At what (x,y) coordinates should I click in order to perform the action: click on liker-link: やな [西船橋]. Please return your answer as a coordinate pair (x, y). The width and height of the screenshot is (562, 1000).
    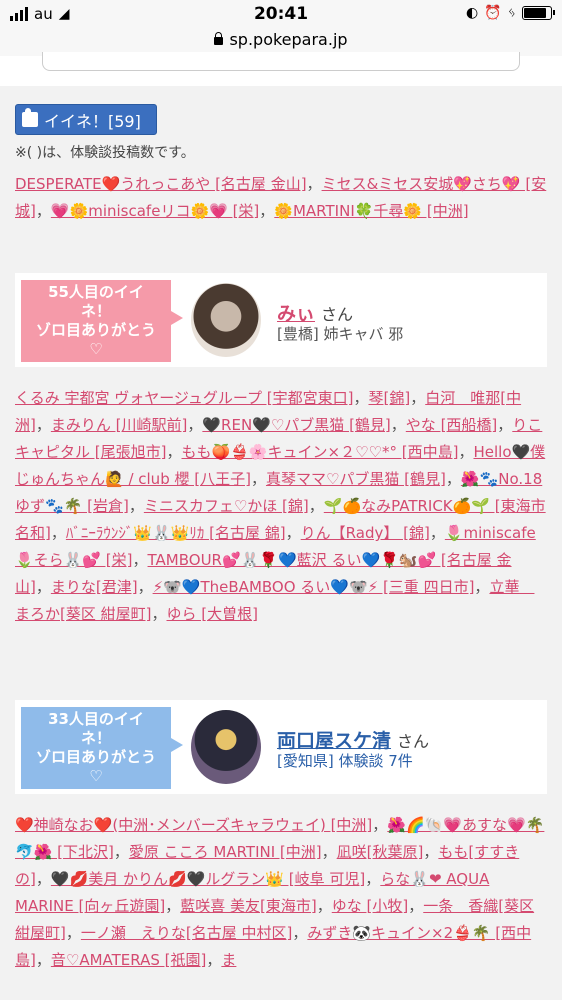
    Looking at the image, I should click on (451, 425).